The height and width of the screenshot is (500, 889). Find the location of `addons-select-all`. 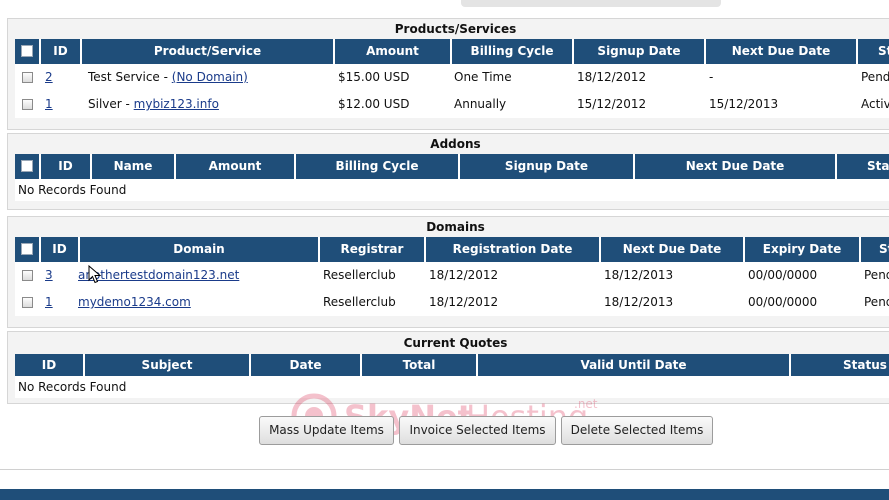

addons-select-all is located at coordinates (28, 166).